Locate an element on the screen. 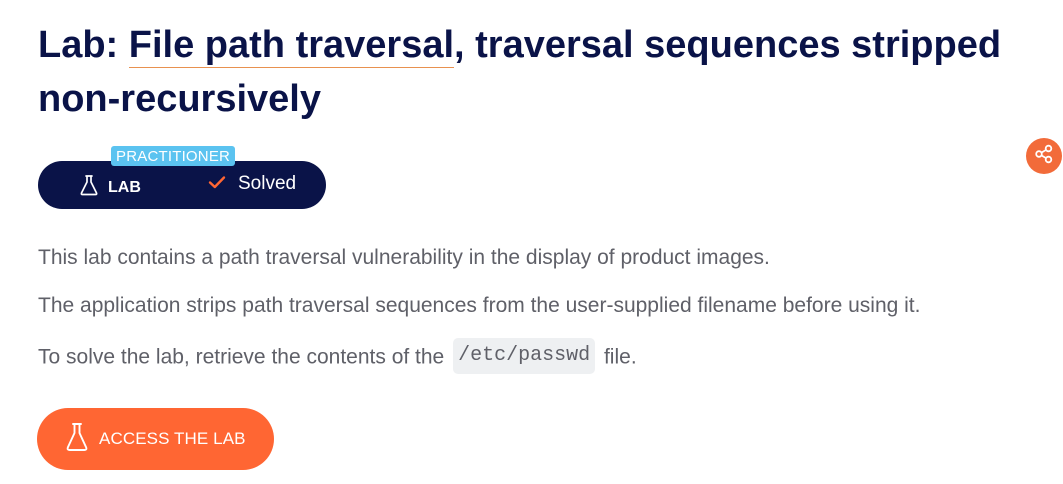 This screenshot has width=1063, height=484. lab-type: LAB is located at coordinates (110, 187).